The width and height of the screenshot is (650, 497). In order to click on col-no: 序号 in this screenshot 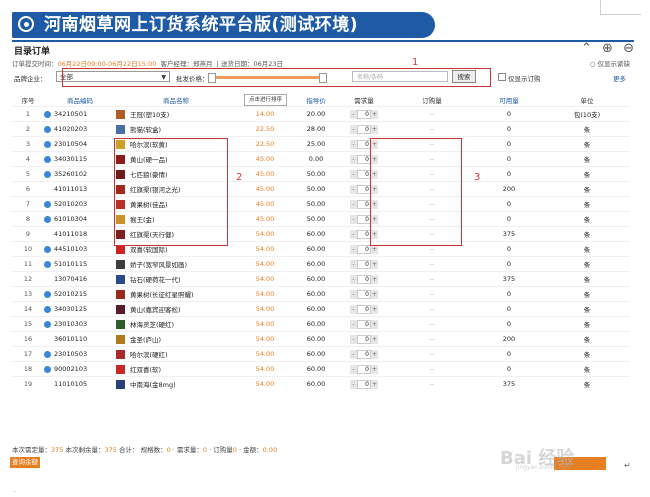, I will do `click(28, 100)`.